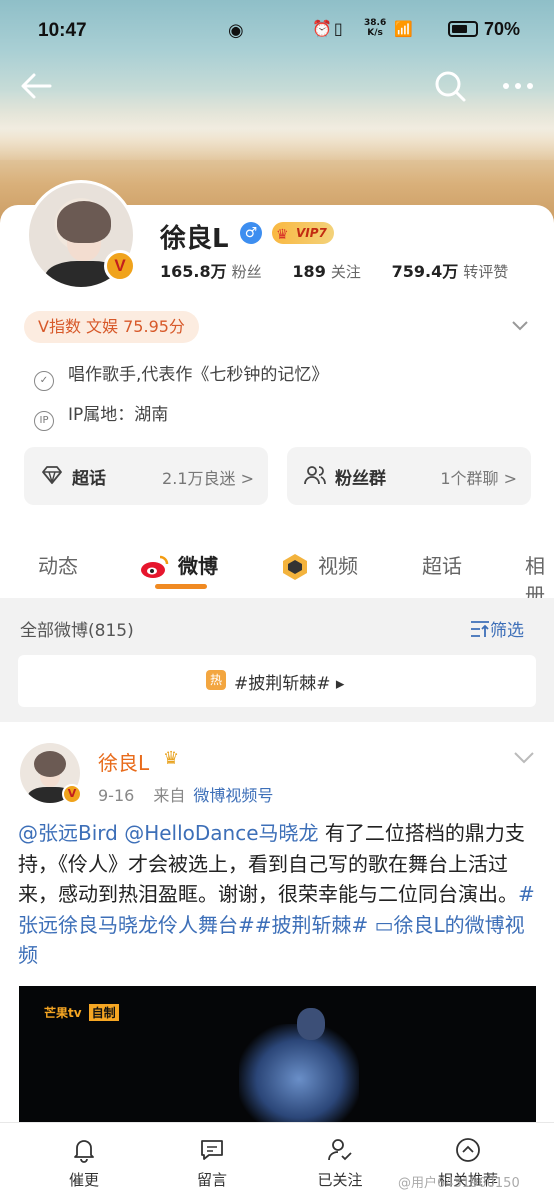  I want to click on followers-label: 粉丝, so click(246, 272).